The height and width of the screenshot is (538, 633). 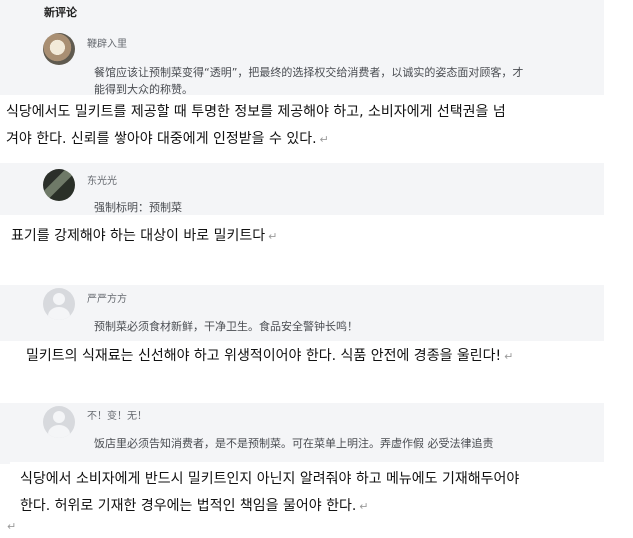 I want to click on comment-text: 能得到大众的称赞。, so click(x=143, y=89).